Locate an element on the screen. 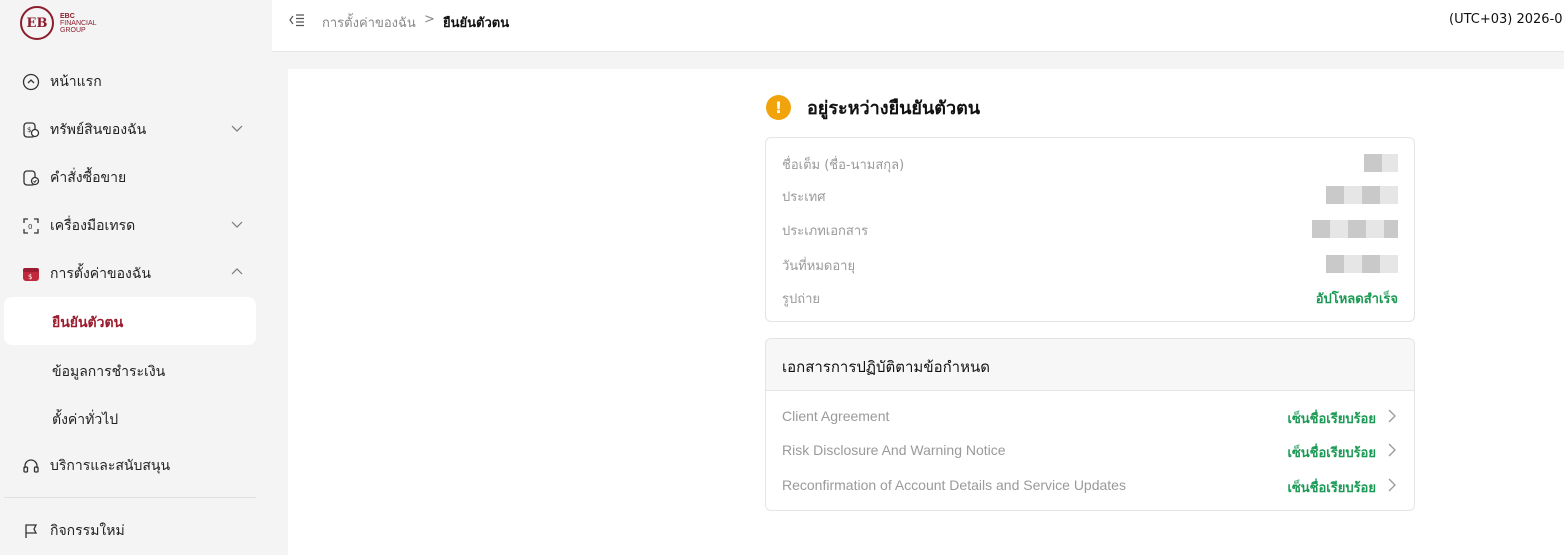 This screenshot has height=555, width=1564. sidebar-divider is located at coordinates (130, 497).